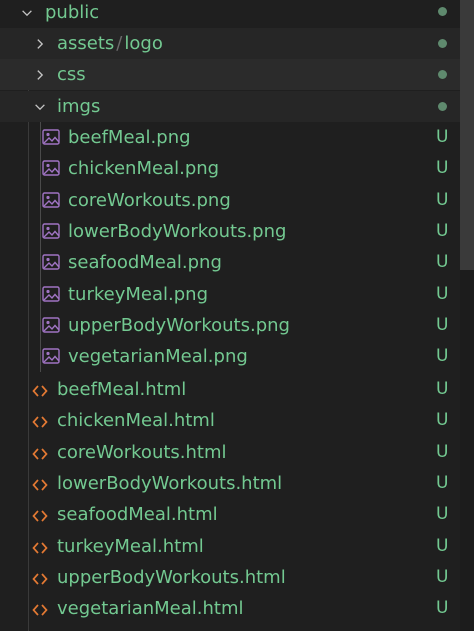  I want to click on file-row-html: vegetarianMeal.html U, so click(230, 608).